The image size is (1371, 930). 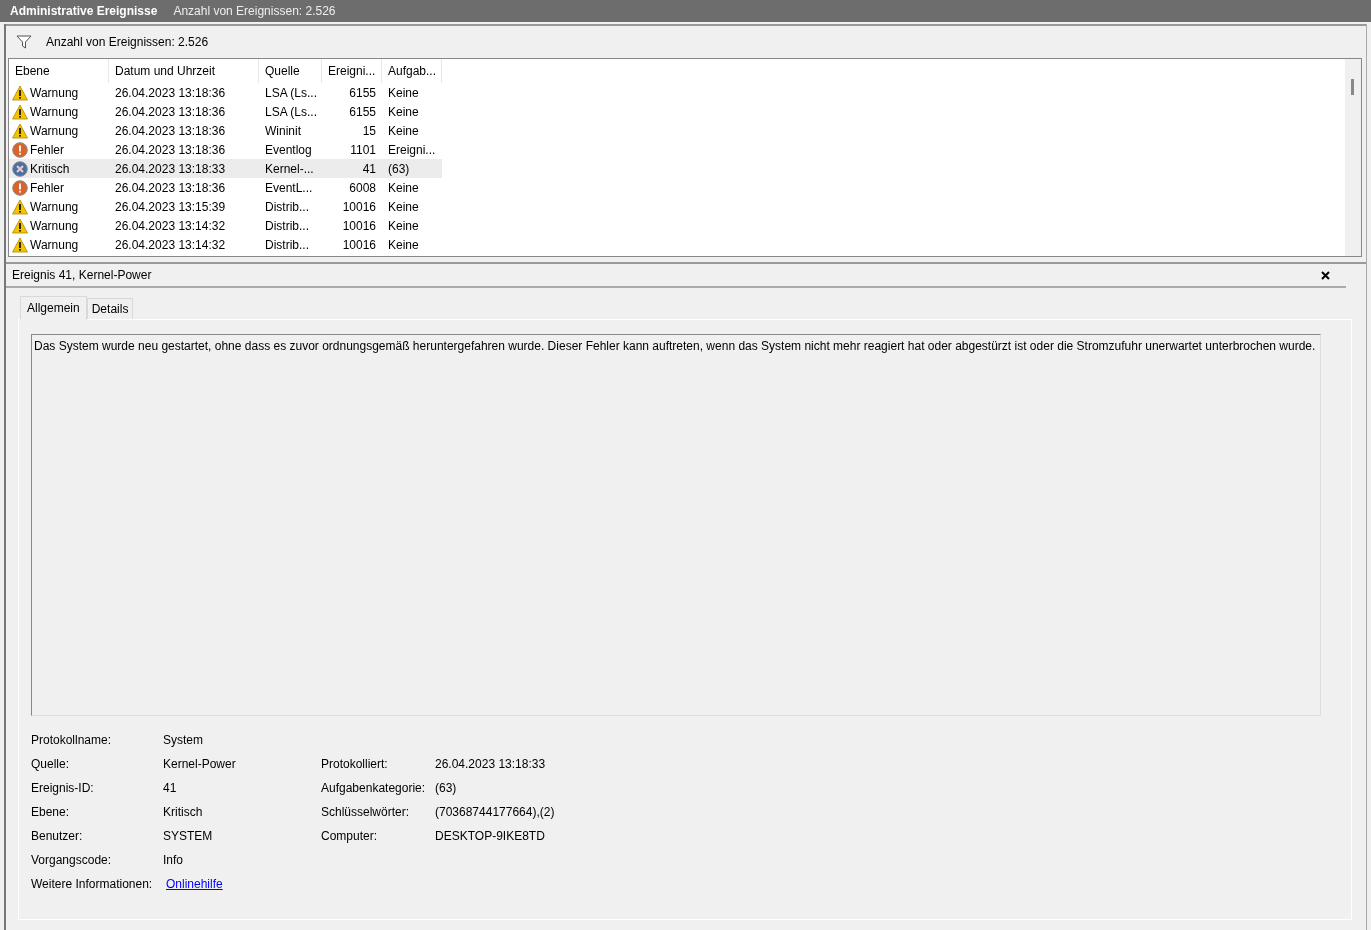 I want to click on event-id-text: 41, so click(x=369, y=168).